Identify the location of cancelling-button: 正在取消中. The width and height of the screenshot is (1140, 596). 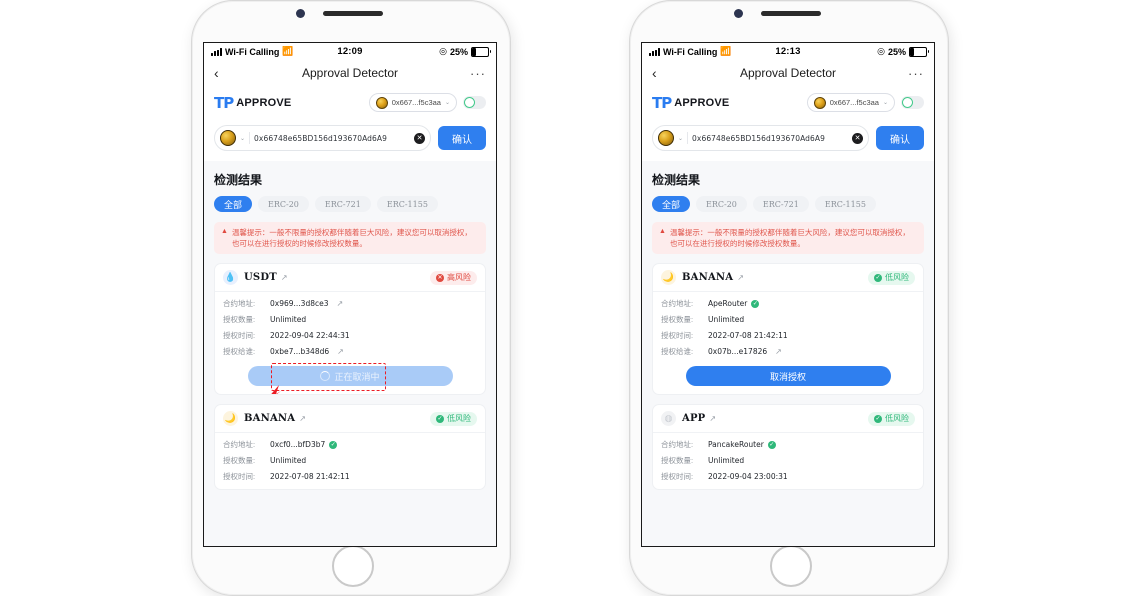
(350, 376).